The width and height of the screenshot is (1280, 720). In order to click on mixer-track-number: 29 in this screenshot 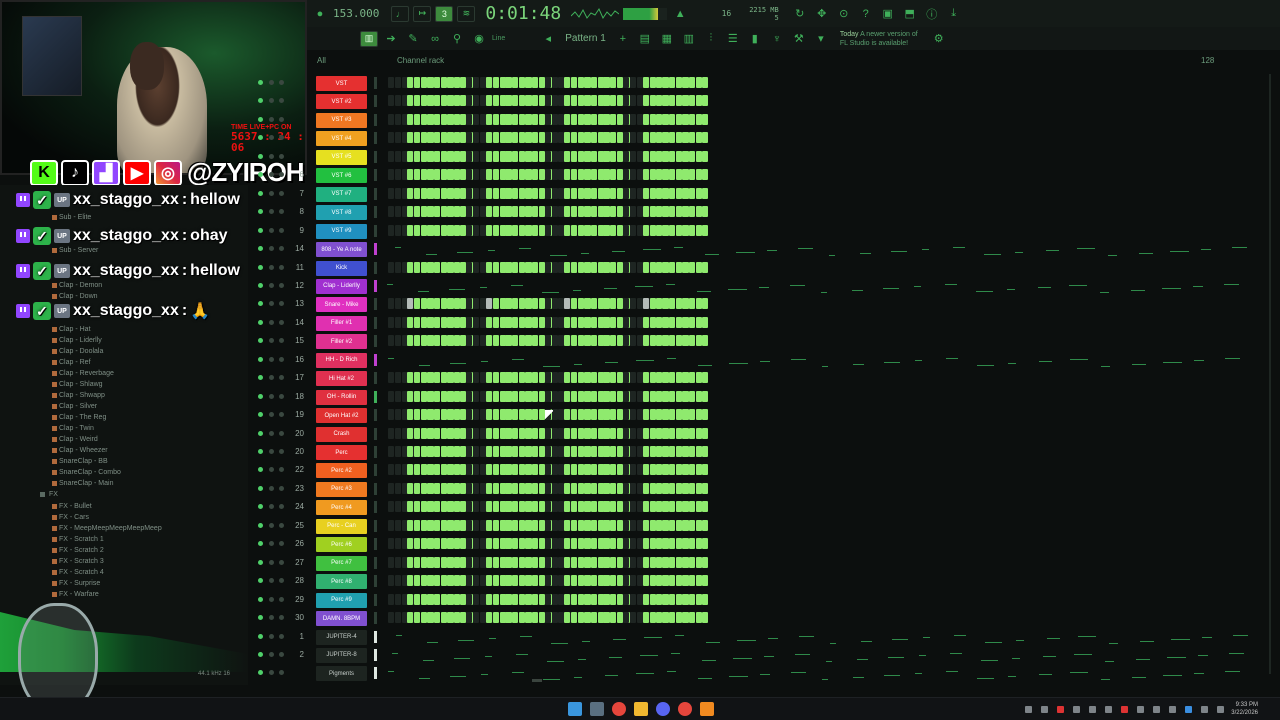, I will do `click(297, 599)`.